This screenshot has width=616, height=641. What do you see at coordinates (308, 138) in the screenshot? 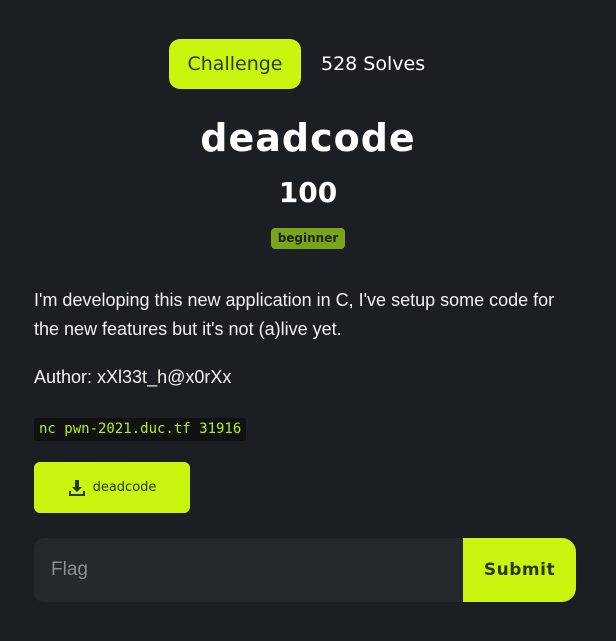
I see `challenge-title: deadcode` at bounding box center [308, 138].